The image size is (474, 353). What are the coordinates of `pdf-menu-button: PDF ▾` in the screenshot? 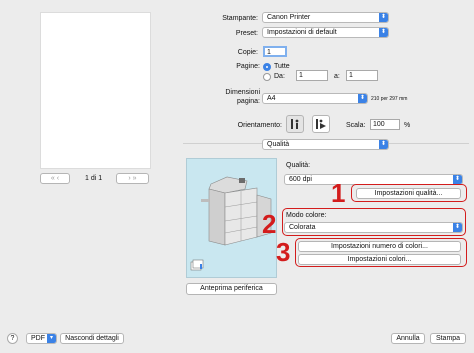 It's located at (41, 338).